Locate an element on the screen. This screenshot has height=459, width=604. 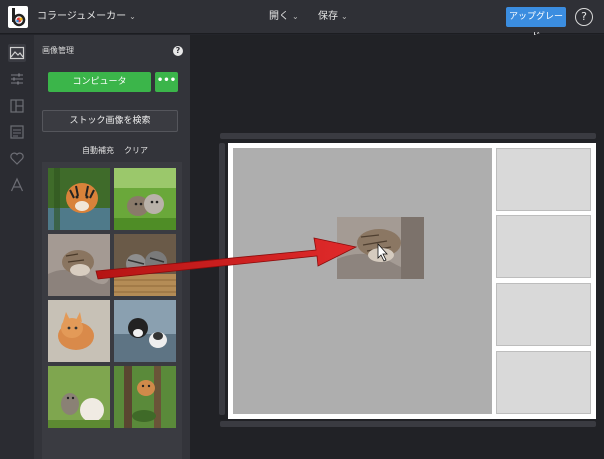
app-switcher-menu: コラージュメーカー ⌄ is located at coordinates (86, 17).